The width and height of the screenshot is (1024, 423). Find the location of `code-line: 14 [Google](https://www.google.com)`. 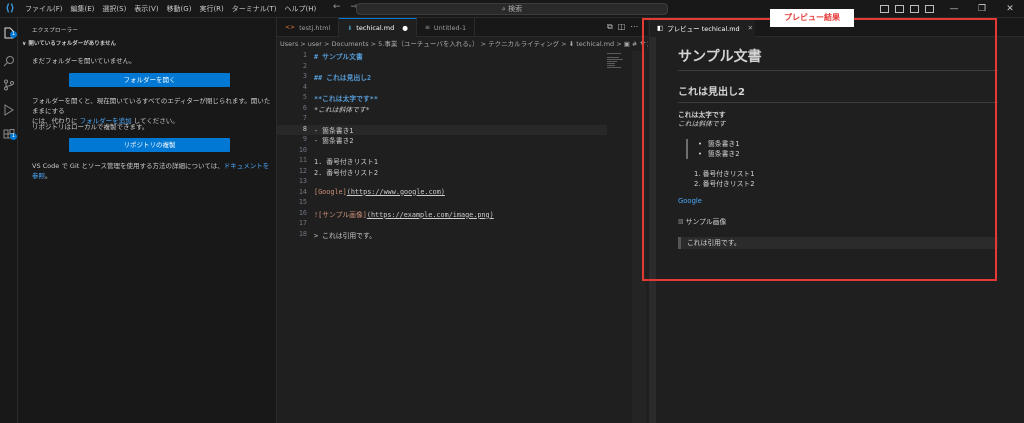

code-line: 14 [Google](https://www.google.com) is located at coordinates (442, 193).